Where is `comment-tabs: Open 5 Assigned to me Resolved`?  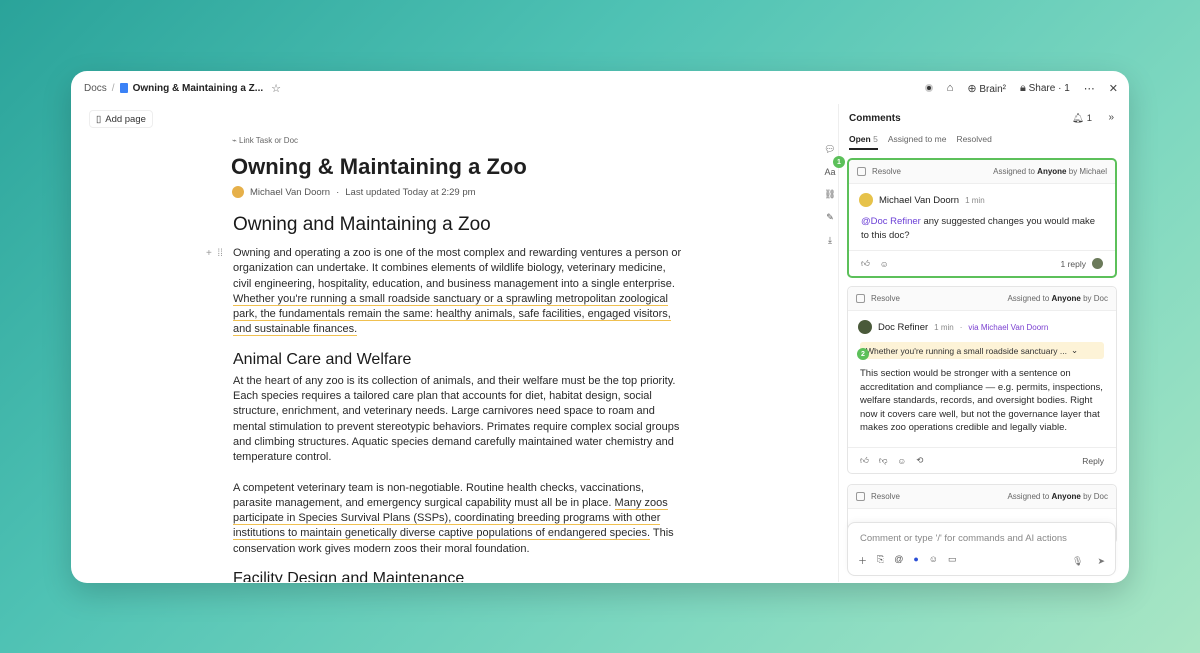 comment-tabs: Open 5 Assigned to me Resolved is located at coordinates (920, 142).